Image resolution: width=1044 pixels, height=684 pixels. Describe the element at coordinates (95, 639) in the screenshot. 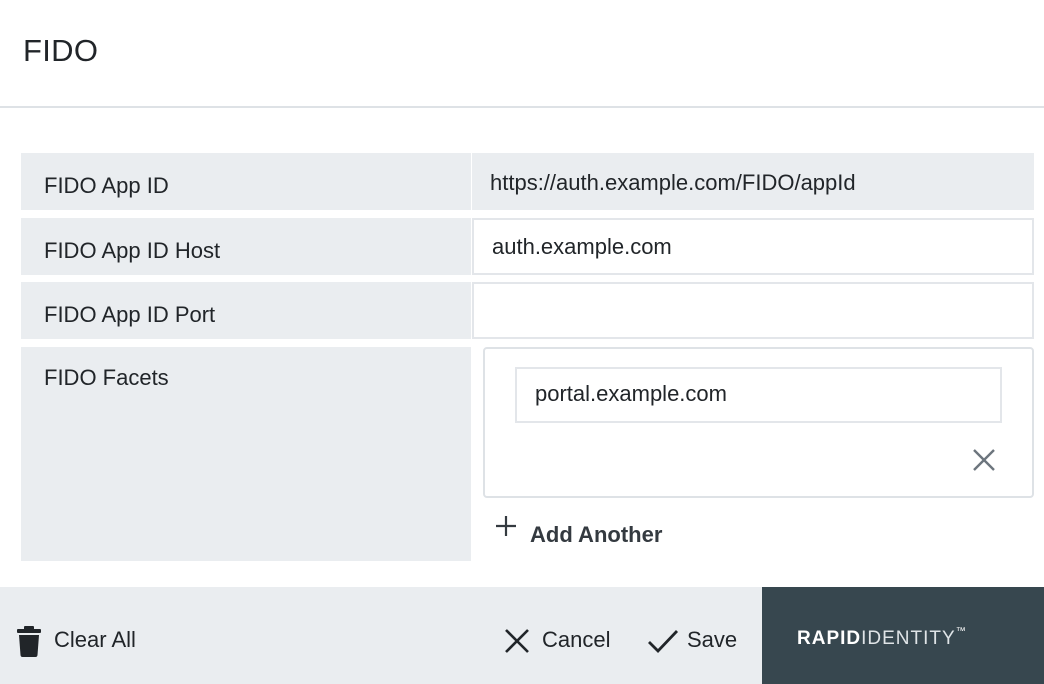

I see `clear-all-label: Clear All` at that location.